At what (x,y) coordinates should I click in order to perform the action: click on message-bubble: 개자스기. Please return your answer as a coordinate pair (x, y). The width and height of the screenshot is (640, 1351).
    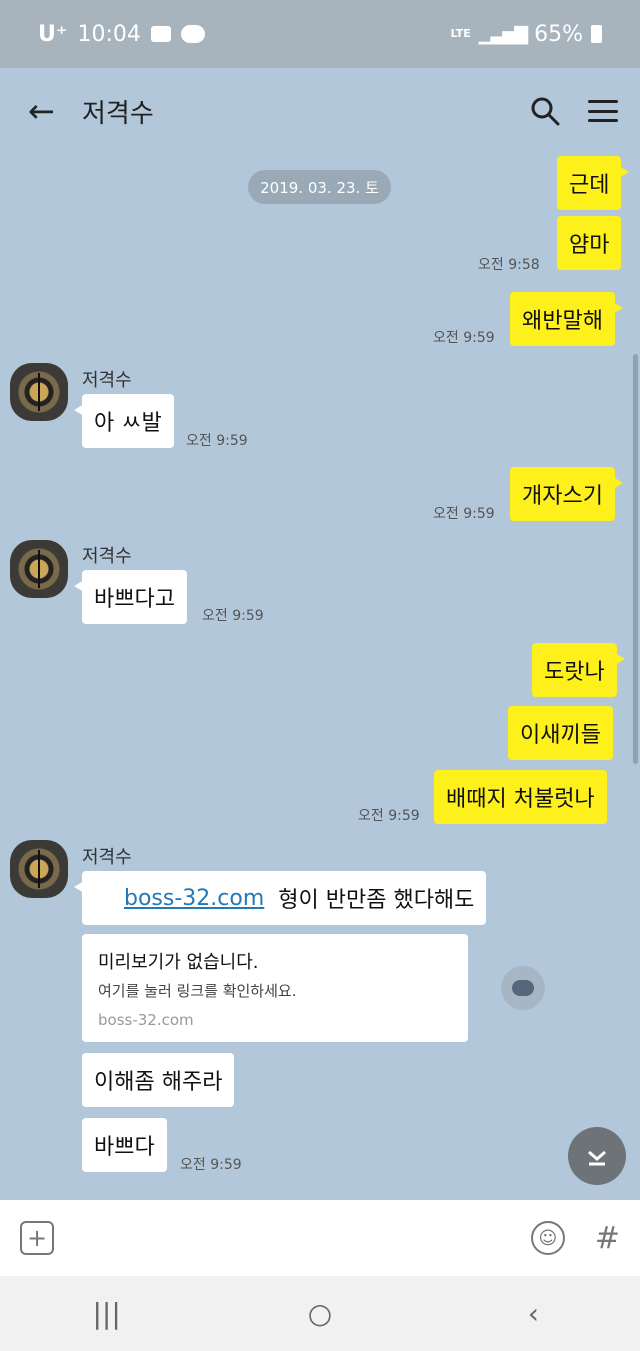
    Looking at the image, I should click on (566, 494).